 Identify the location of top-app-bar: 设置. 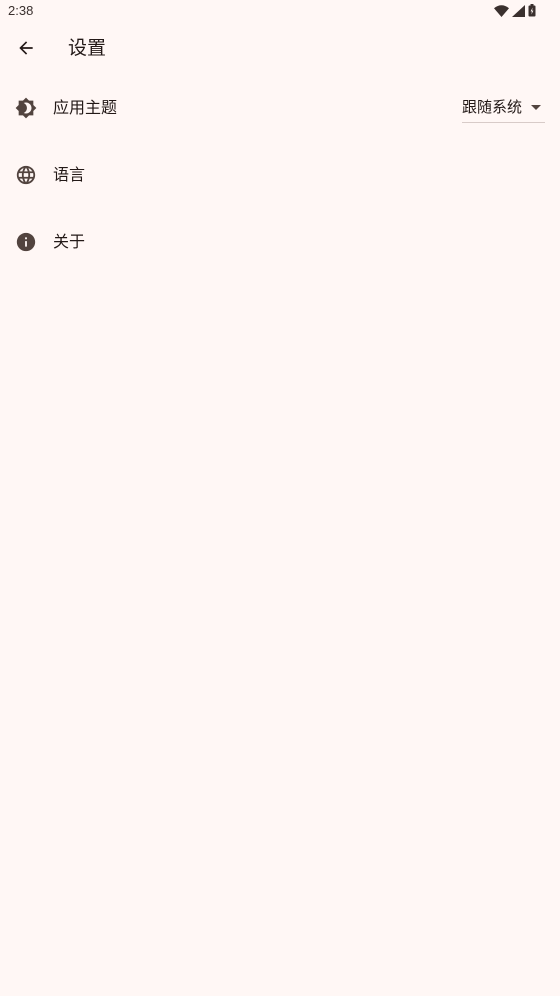
(280, 48).